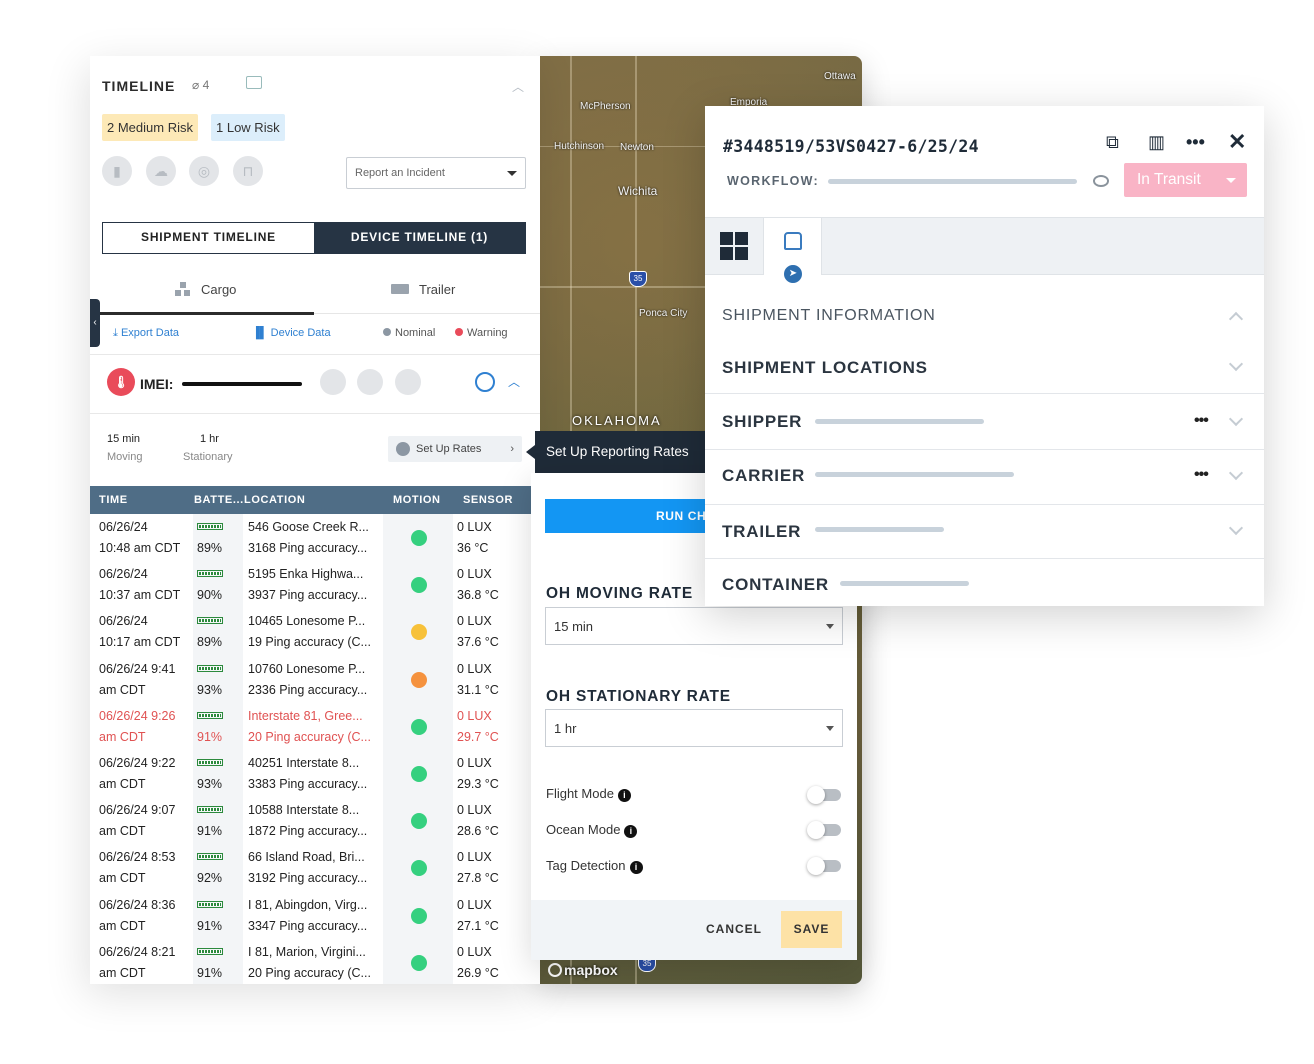 The image size is (1314, 1064). Describe the element at coordinates (117, 171) in the screenshot. I see `device-icon: ▮` at that location.